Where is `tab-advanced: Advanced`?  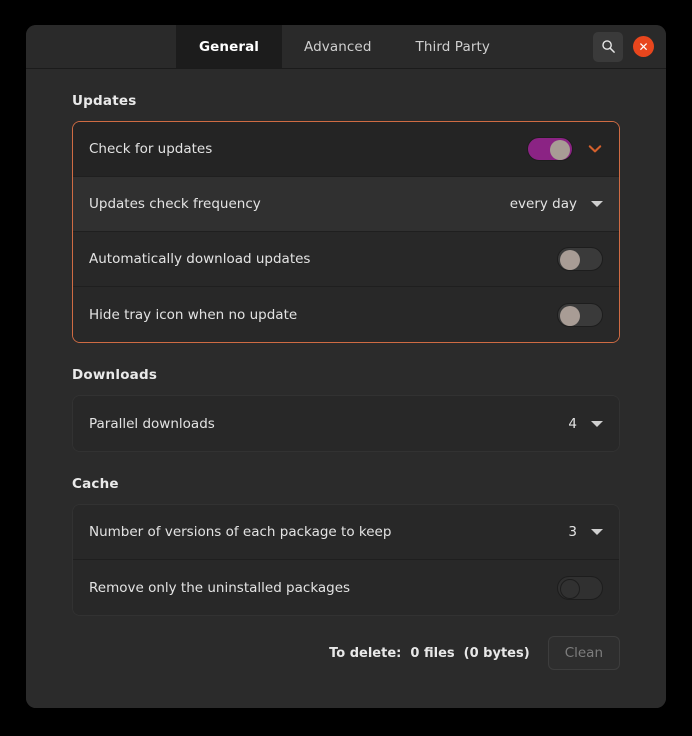 tab-advanced: Advanced is located at coordinates (337, 46).